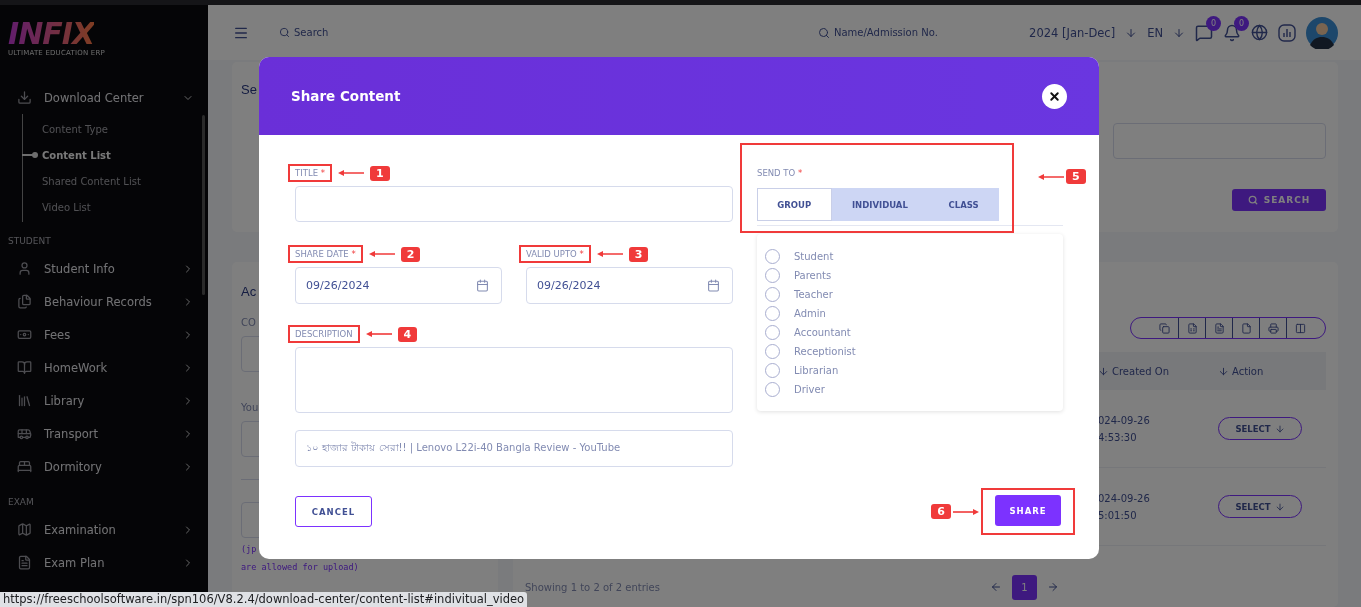 This screenshot has height=607, width=1361. What do you see at coordinates (104, 433) in the screenshot?
I see `nav-item: Transport` at bounding box center [104, 433].